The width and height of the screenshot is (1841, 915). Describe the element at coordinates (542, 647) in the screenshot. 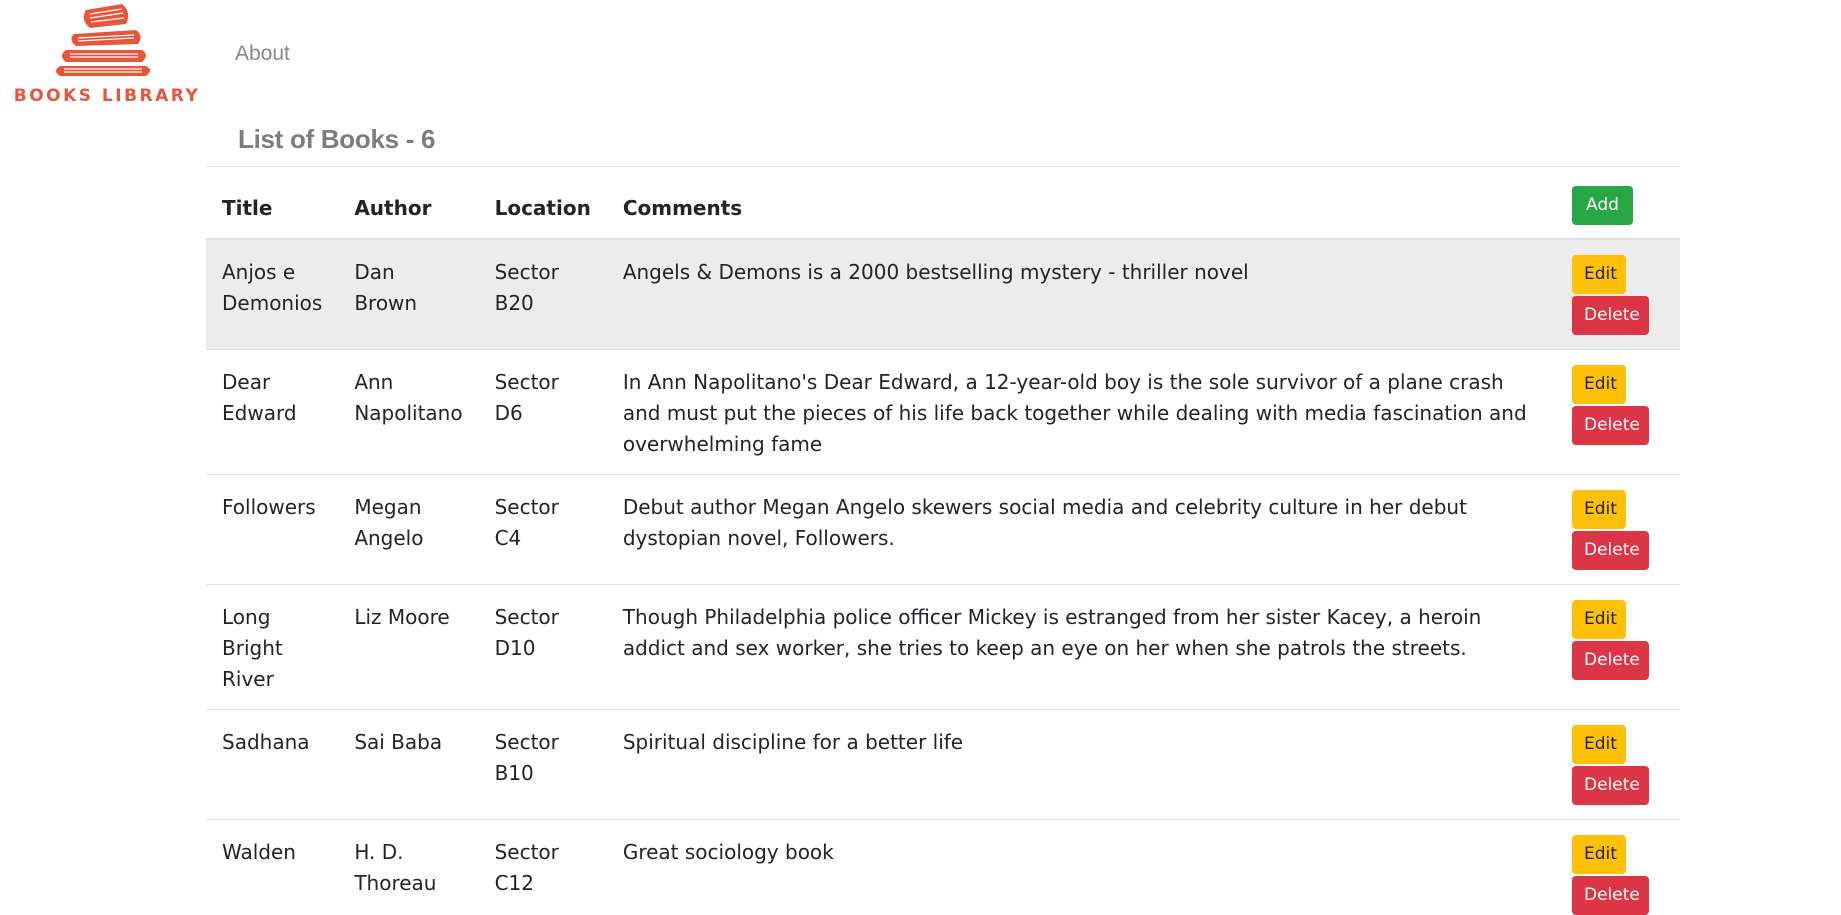

I see `book-location: Sector D10` at that location.